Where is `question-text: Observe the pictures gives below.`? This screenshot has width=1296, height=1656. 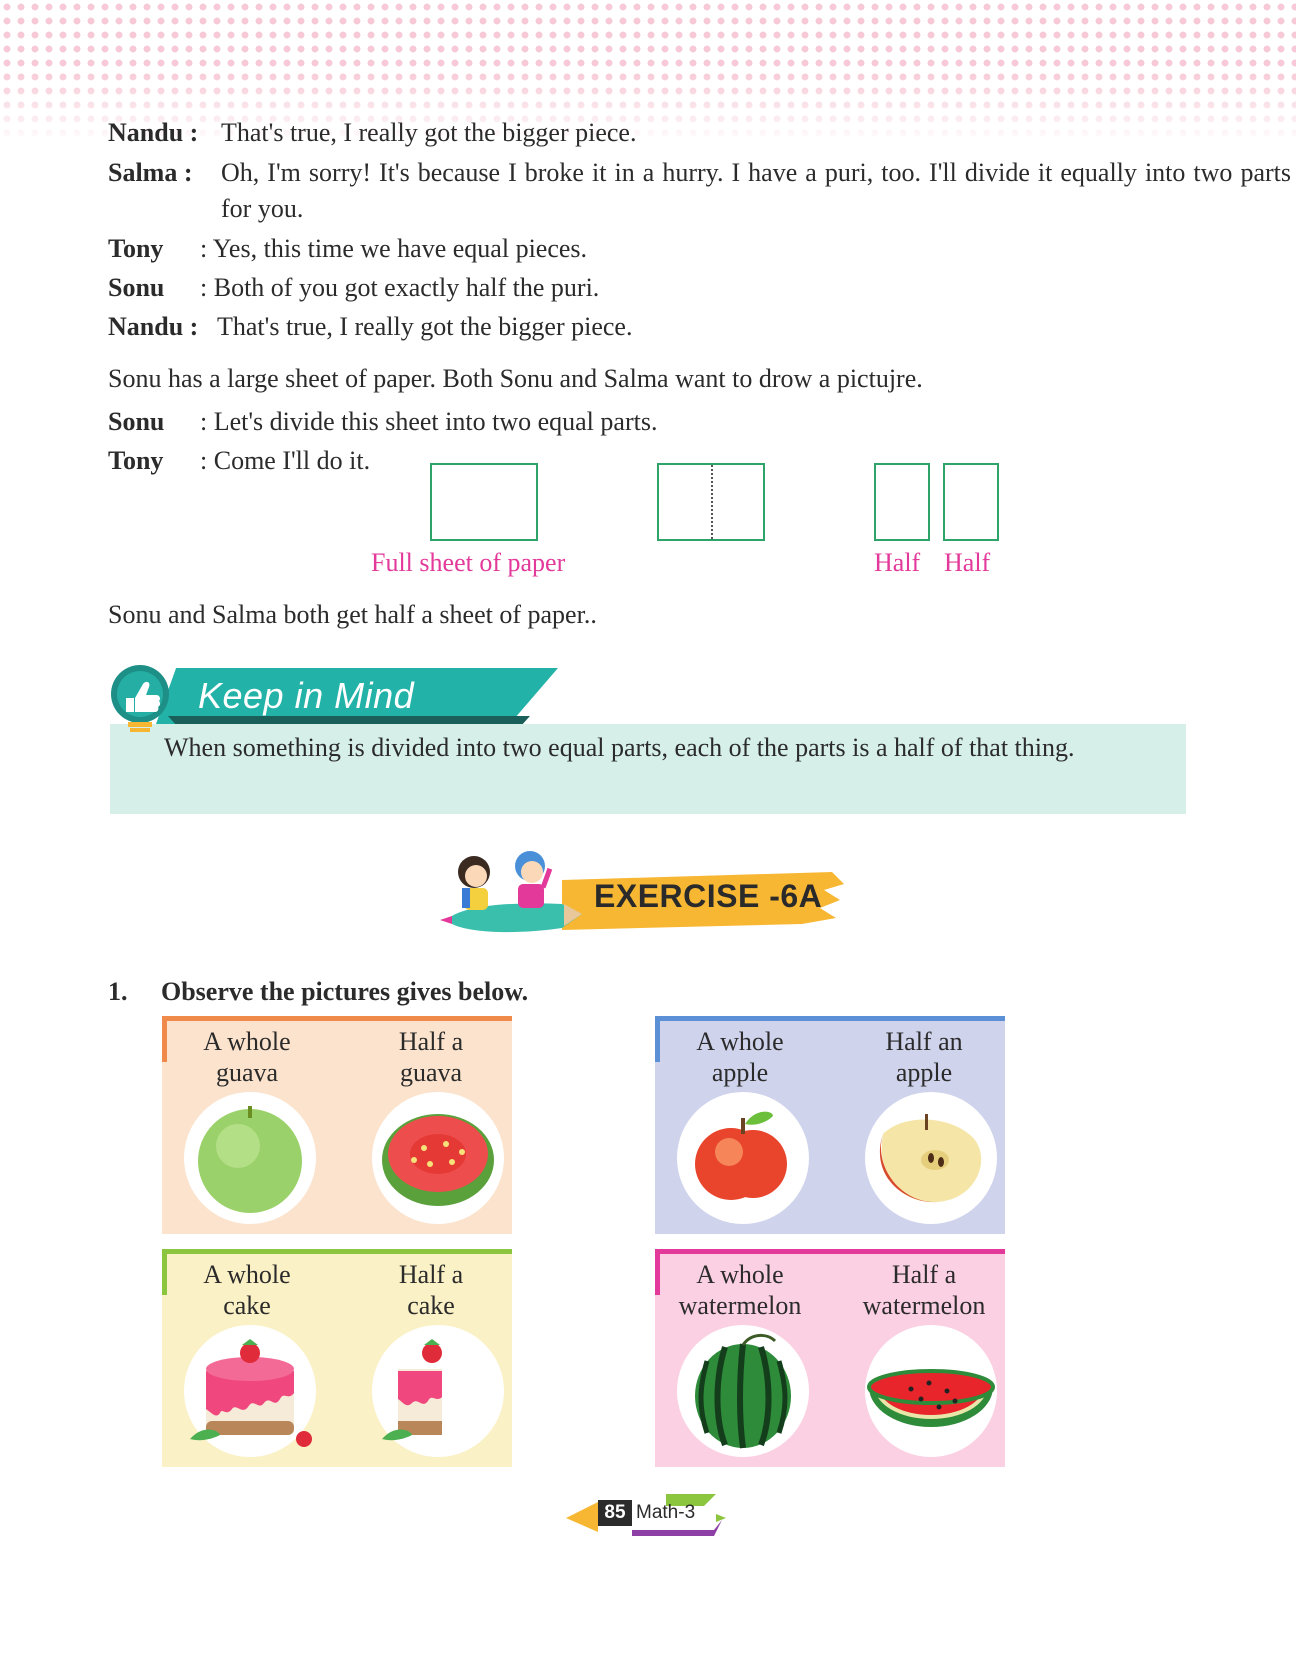
question-text: Observe the pictures gives below. is located at coordinates (345, 991).